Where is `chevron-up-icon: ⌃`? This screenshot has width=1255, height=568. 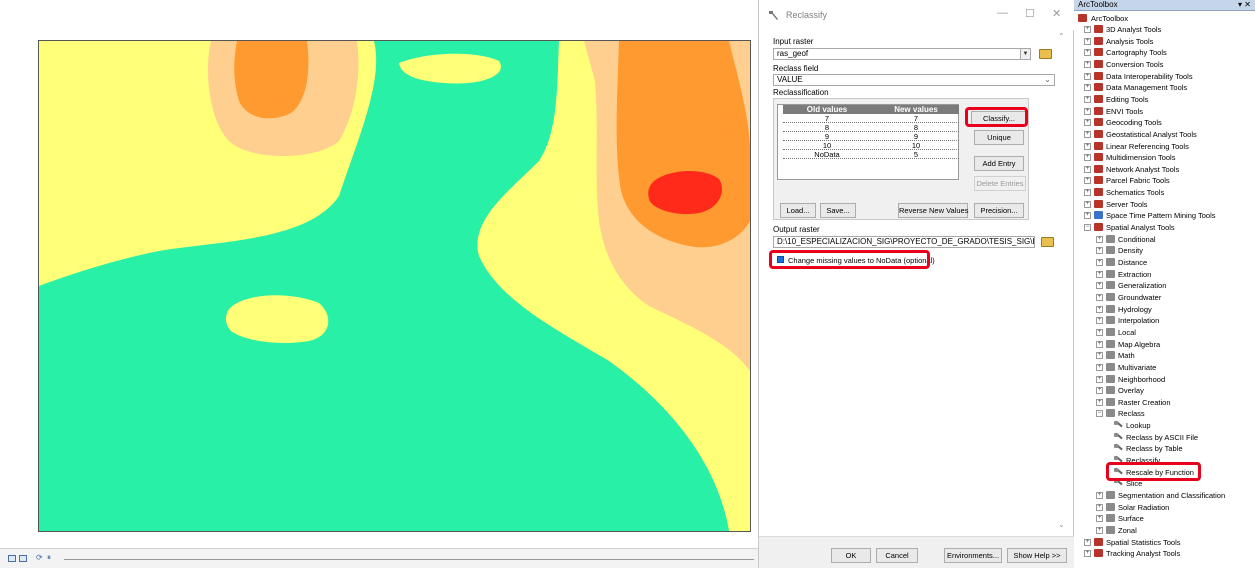
chevron-up-icon: ⌃ is located at coordinates (1061, 36).